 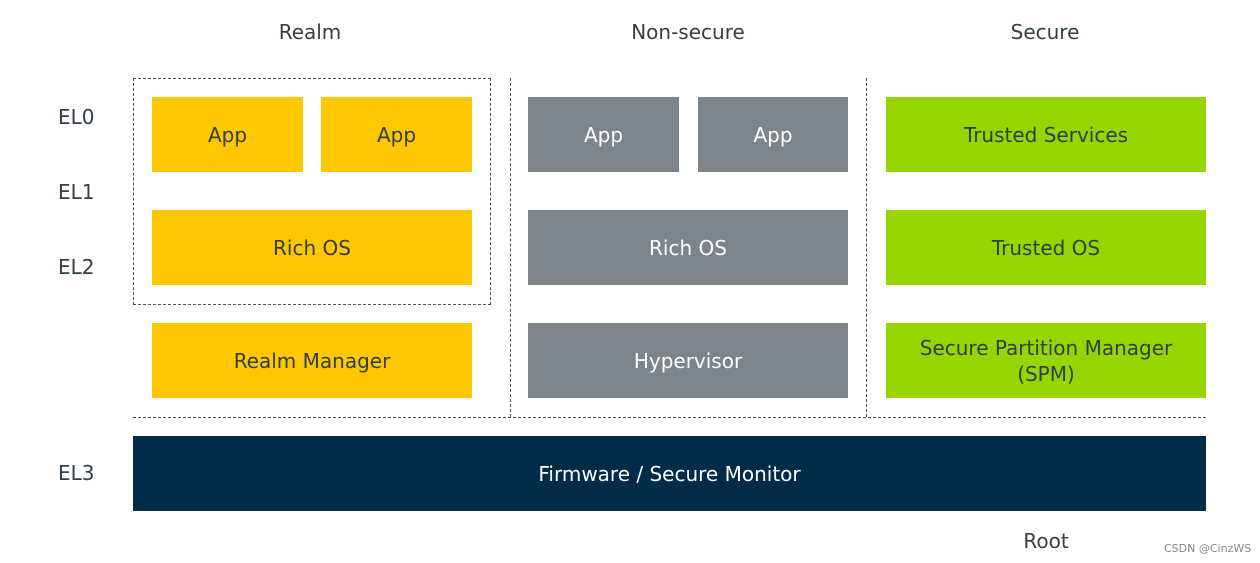 I want to click on realm-manager: Realm Manager, so click(x=312, y=360).